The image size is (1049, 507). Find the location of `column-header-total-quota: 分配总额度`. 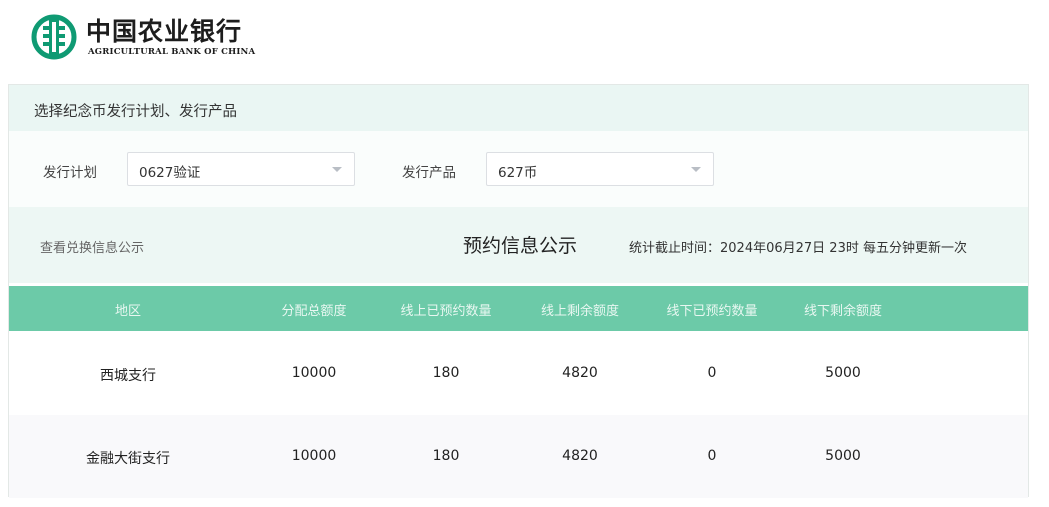

column-header-total-quota: 分配总额度 is located at coordinates (314, 311).